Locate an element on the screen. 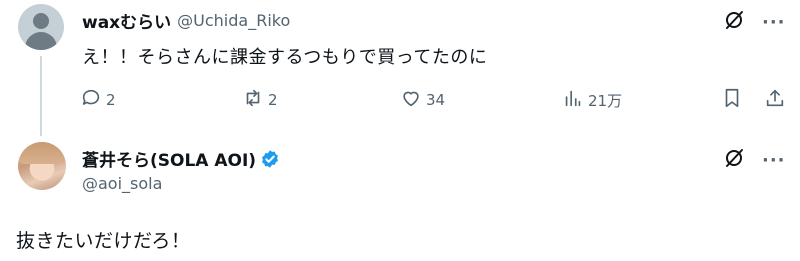  views-button: 21万 is located at coordinates (592, 100).